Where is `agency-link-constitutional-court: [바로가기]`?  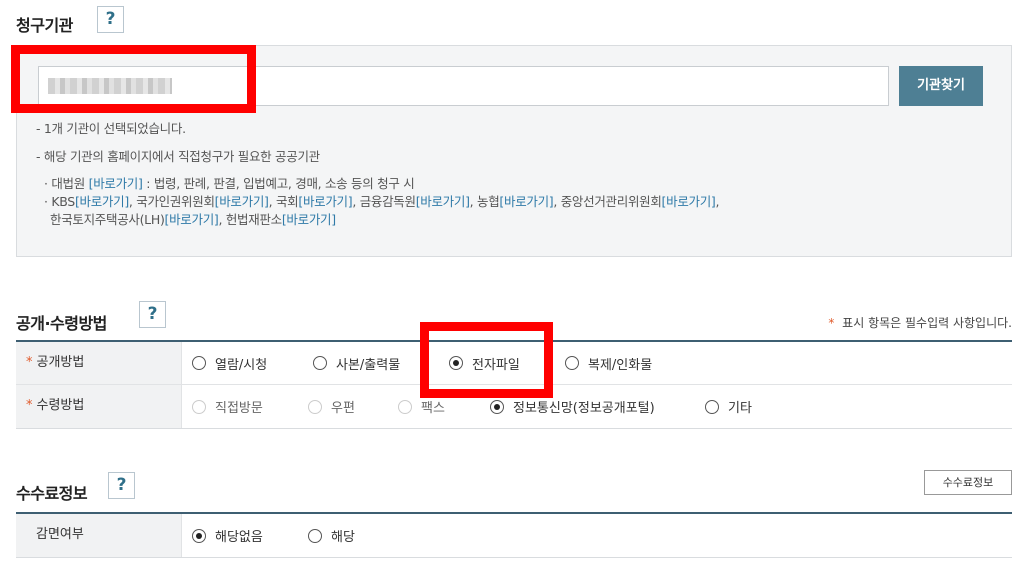
agency-link-constitutional-court: [바로가기] is located at coordinates (309, 219).